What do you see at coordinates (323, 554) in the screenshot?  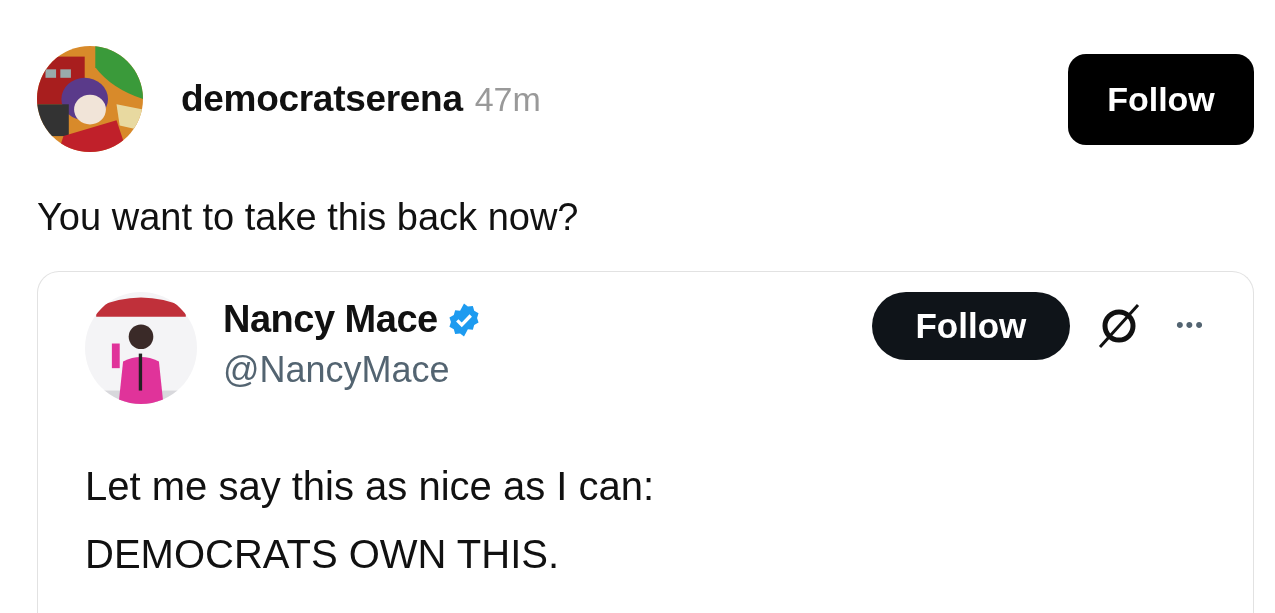 I see `tweet-text-line: DEMOCRATS OWN THIS.` at bounding box center [323, 554].